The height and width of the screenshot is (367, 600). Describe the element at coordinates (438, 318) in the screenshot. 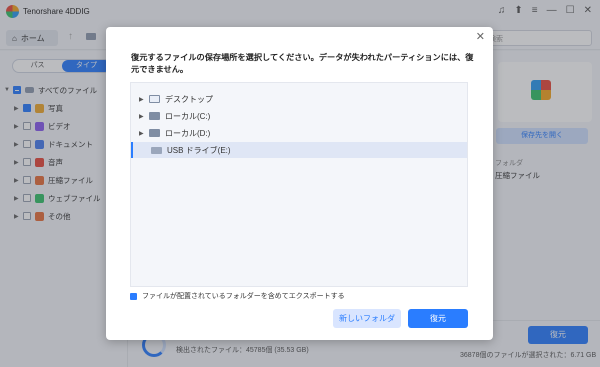

I see `recover-button: 復元` at that location.